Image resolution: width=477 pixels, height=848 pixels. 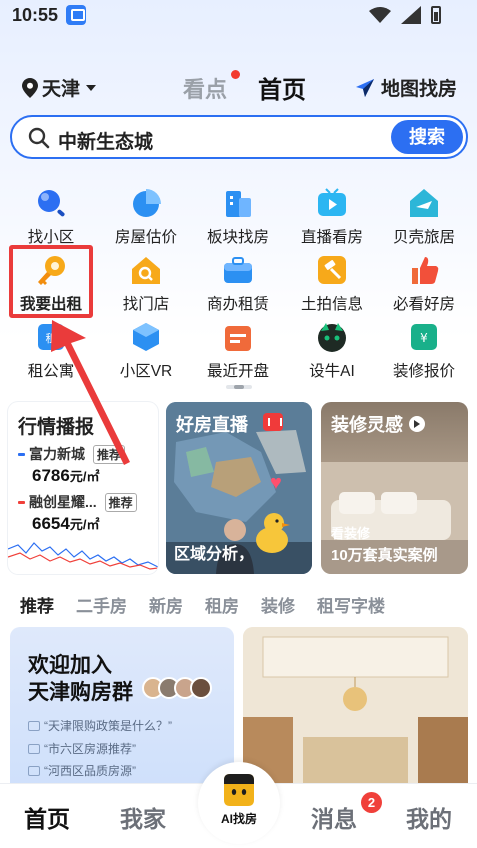 I want to click on arrow-right-icon, so click(x=417, y=424).